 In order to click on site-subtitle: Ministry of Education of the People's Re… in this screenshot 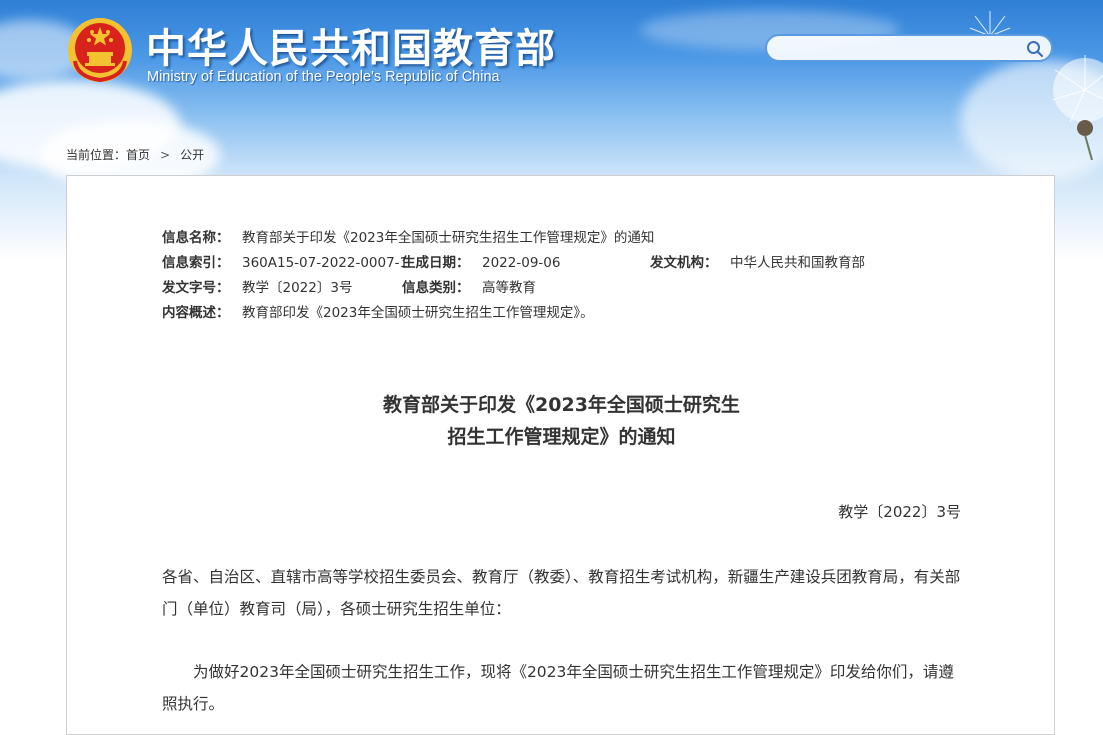, I will do `click(323, 77)`.